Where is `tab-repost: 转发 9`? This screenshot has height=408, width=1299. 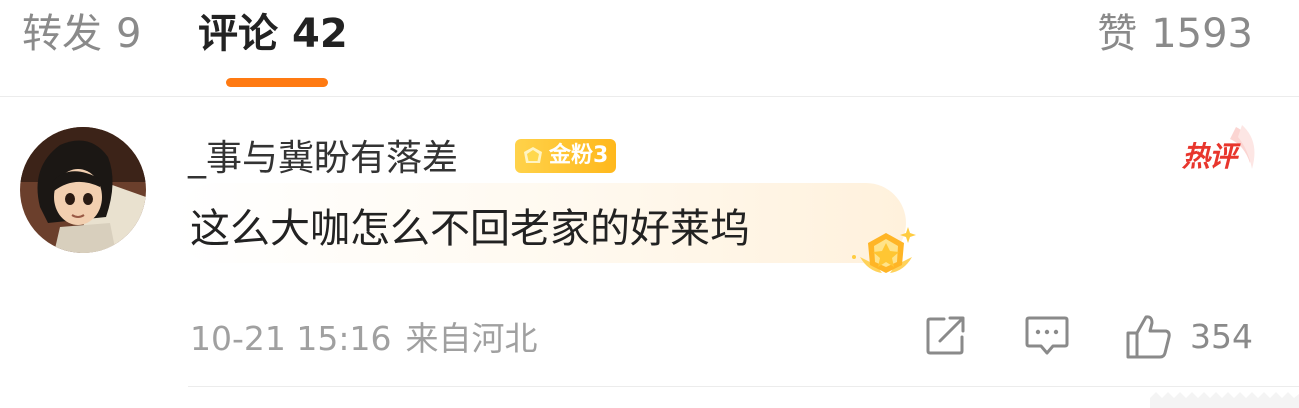
tab-repost: 转发 9 is located at coordinates (81, 34).